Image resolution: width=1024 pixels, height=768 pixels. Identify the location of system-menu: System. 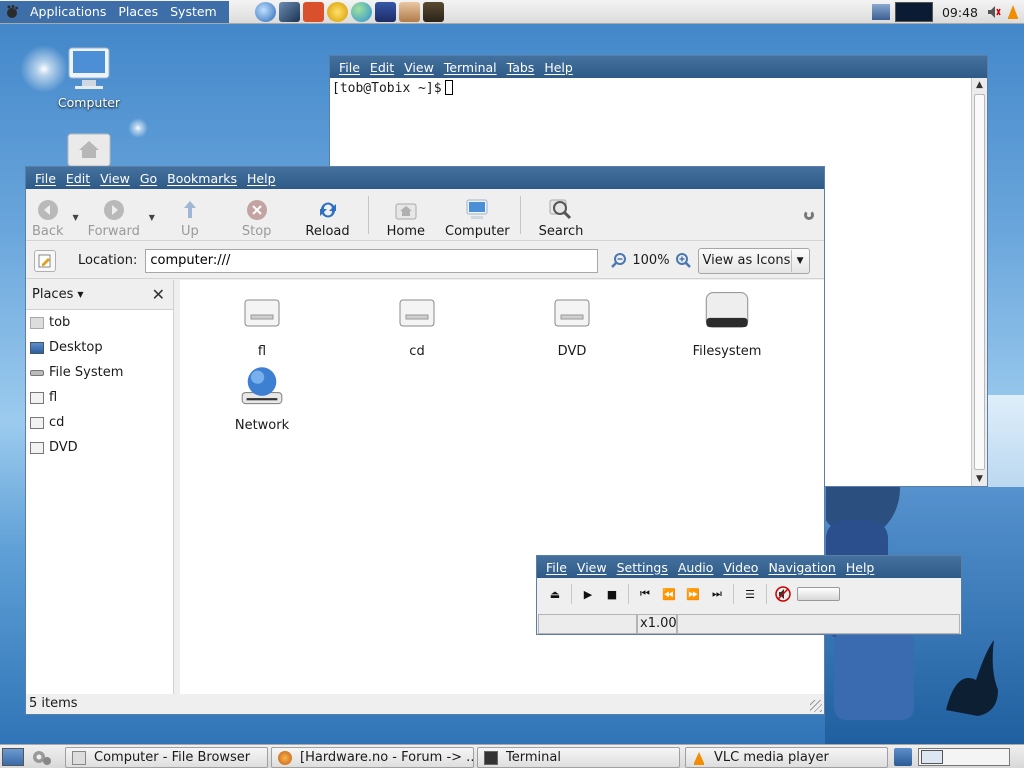
(193, 12).